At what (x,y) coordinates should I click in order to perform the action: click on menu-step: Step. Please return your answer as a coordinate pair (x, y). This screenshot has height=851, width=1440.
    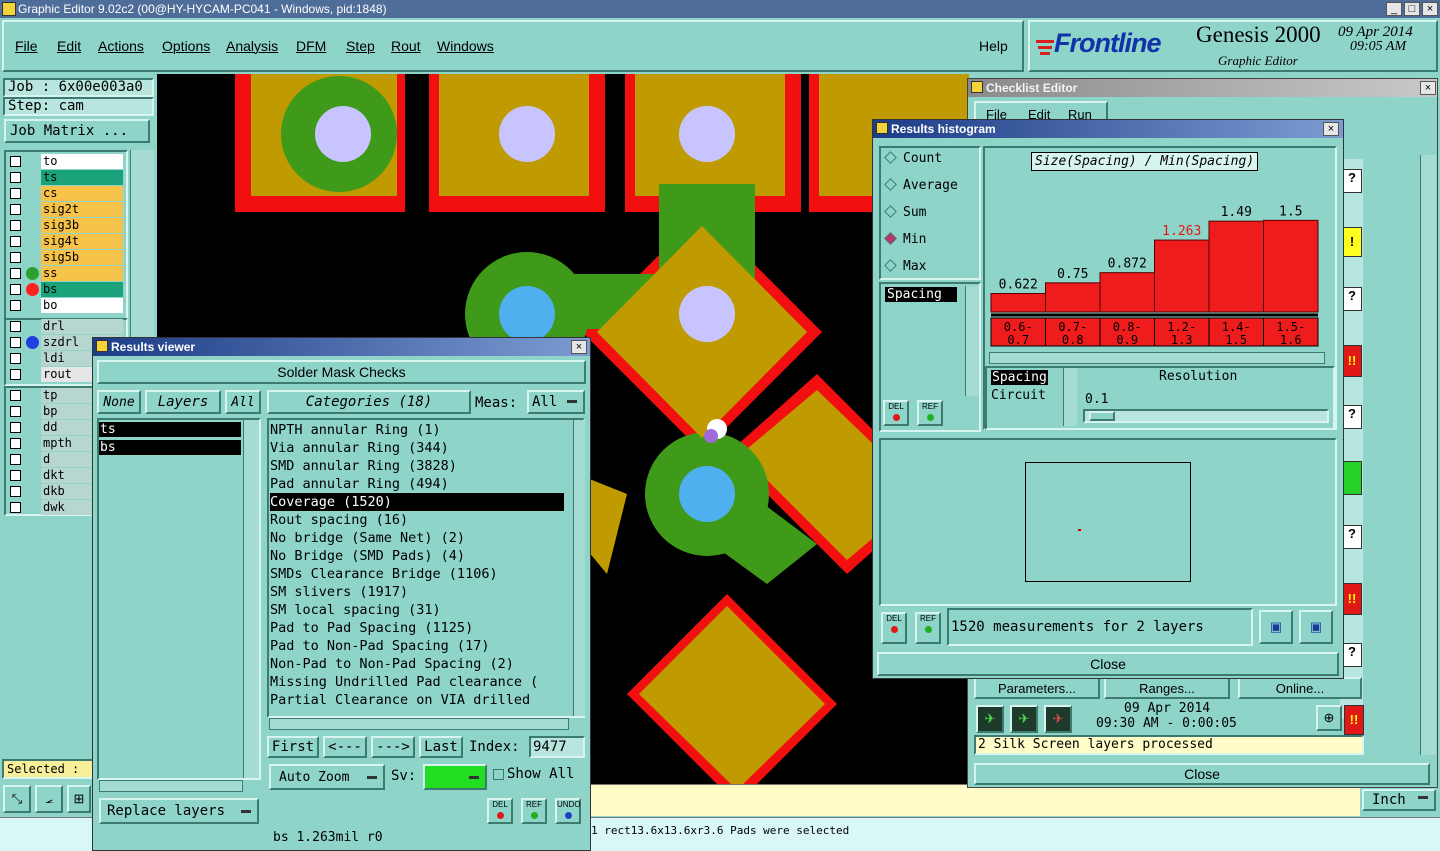
    Looking at the image, I should click on (360, 46).